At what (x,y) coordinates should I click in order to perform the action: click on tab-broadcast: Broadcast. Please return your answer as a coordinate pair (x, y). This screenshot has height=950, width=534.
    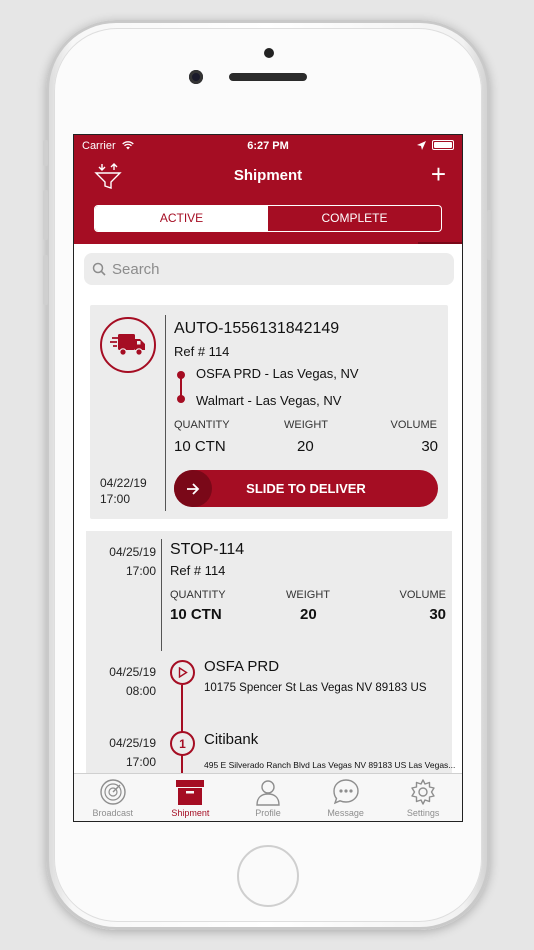
    Looking at the image, I should click on (113, 797).